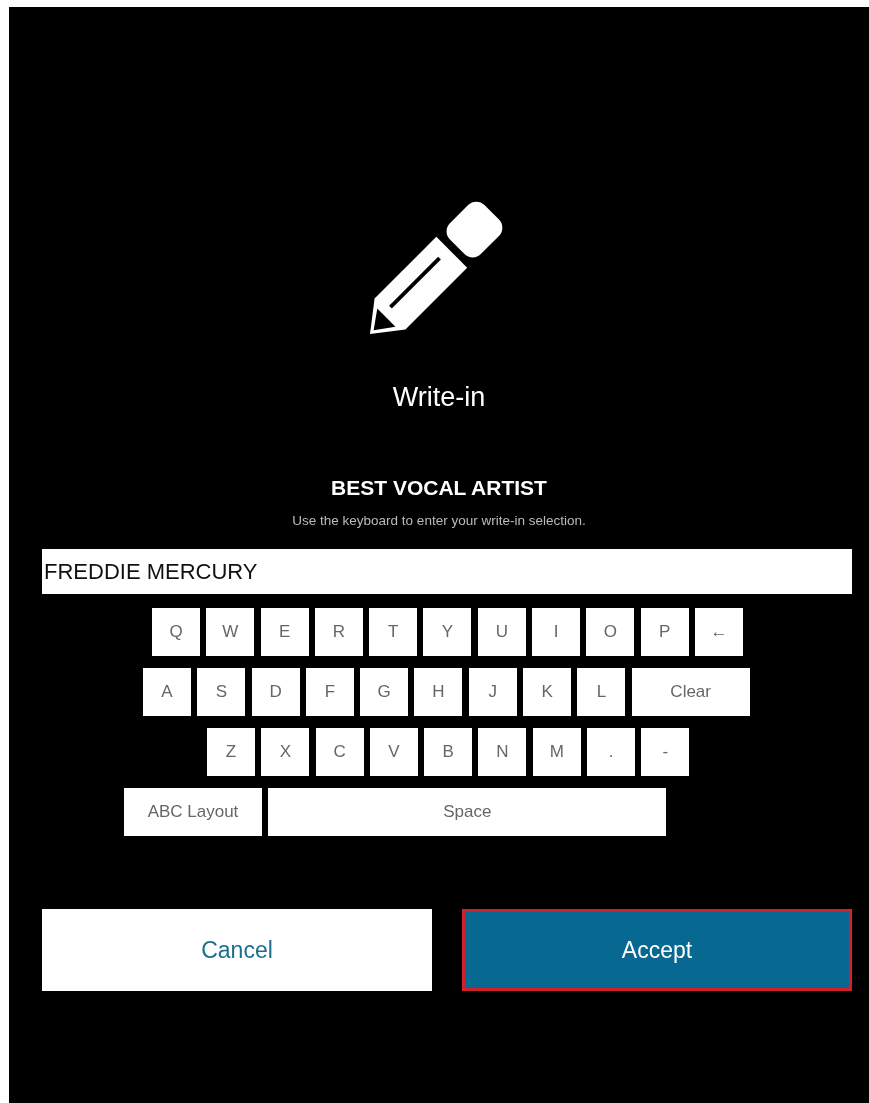 This screenshot has height=1103, width=869. Describe the element at coordinates (338, 632) in the screenshot. I see `keyboard-key: R` at that location.